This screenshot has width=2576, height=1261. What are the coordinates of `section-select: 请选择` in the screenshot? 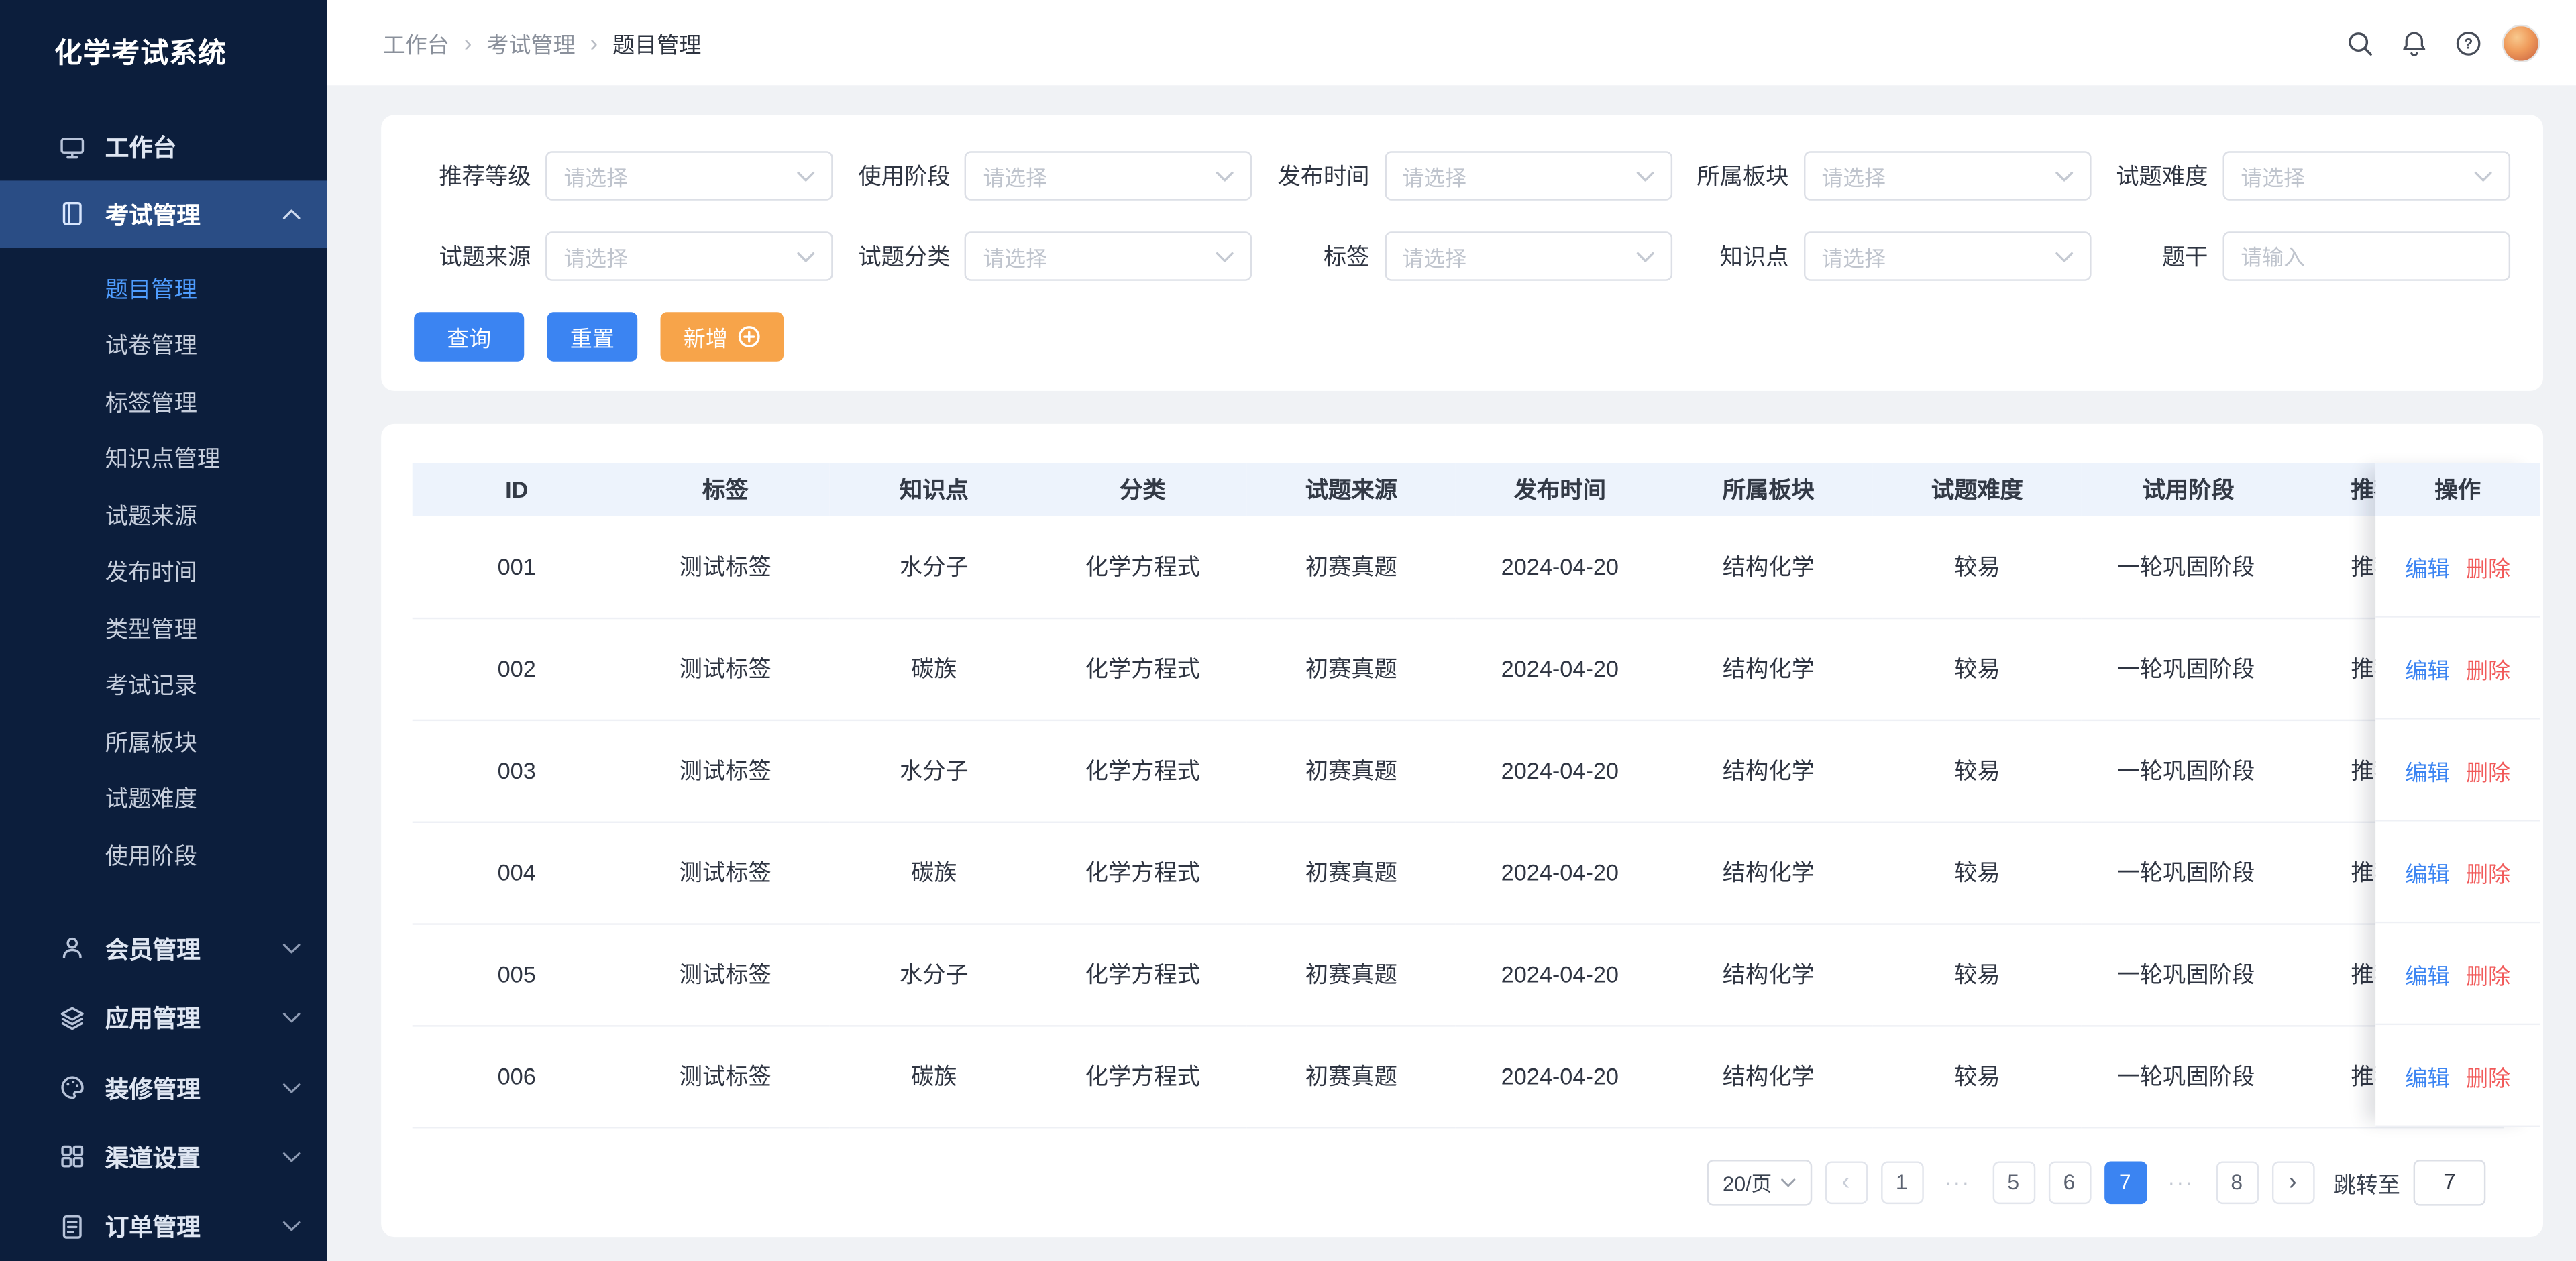 It's located at (1947, 176).